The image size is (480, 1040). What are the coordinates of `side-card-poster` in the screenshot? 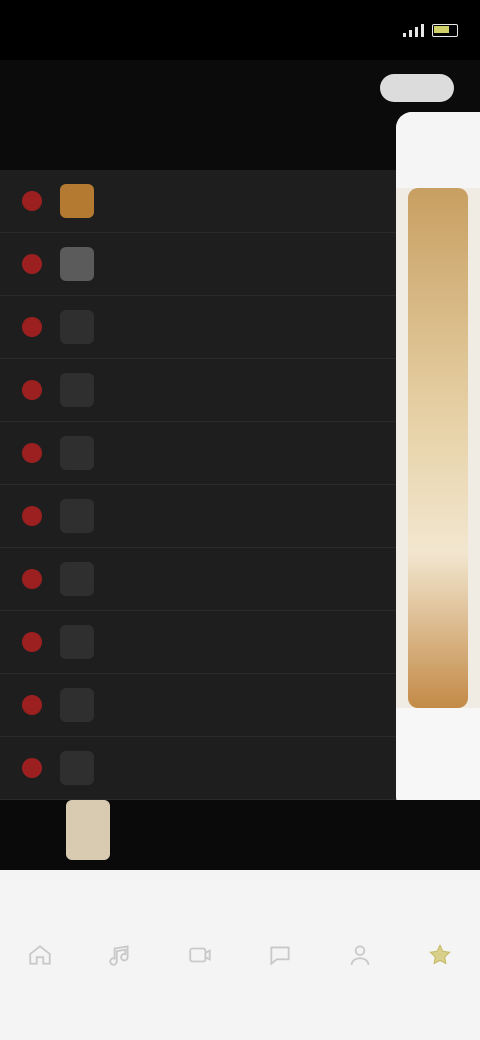 It's located at (438, 448).